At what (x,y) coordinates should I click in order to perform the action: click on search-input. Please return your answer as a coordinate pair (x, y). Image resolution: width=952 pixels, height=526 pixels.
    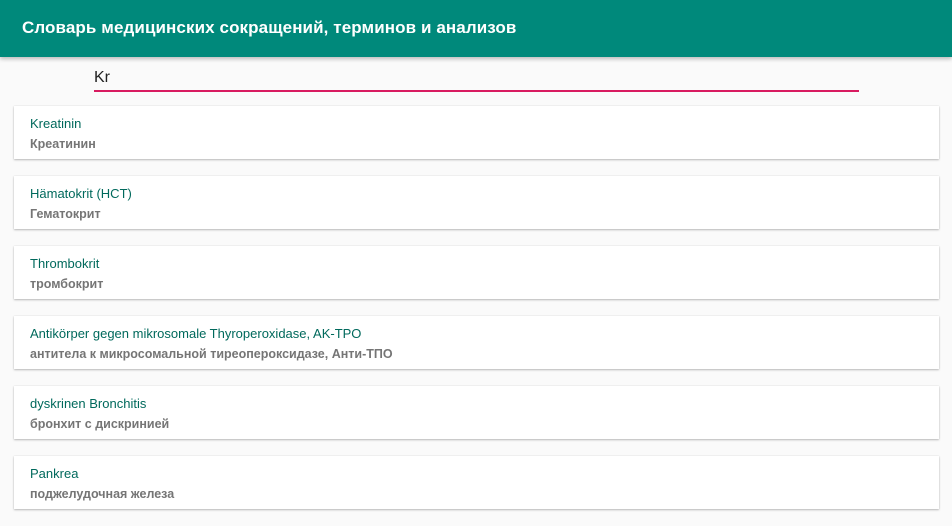
    Looking at the image, I should click on (476, 78).